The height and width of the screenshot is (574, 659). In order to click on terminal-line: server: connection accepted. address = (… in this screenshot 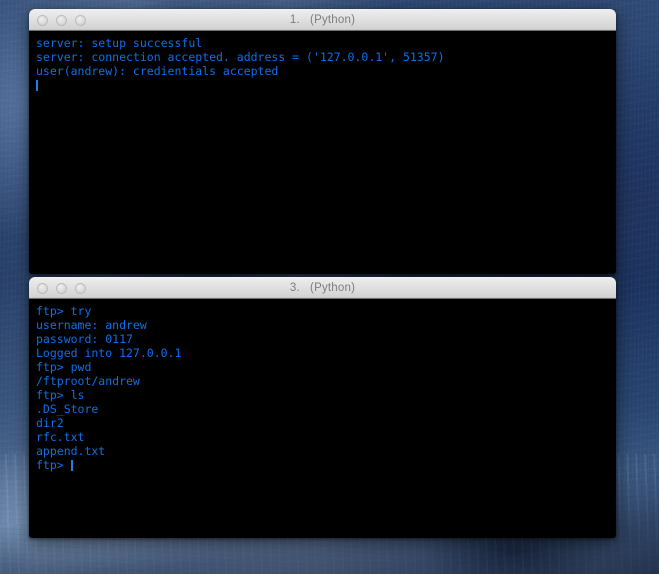, I will do `click(240, 57)`.